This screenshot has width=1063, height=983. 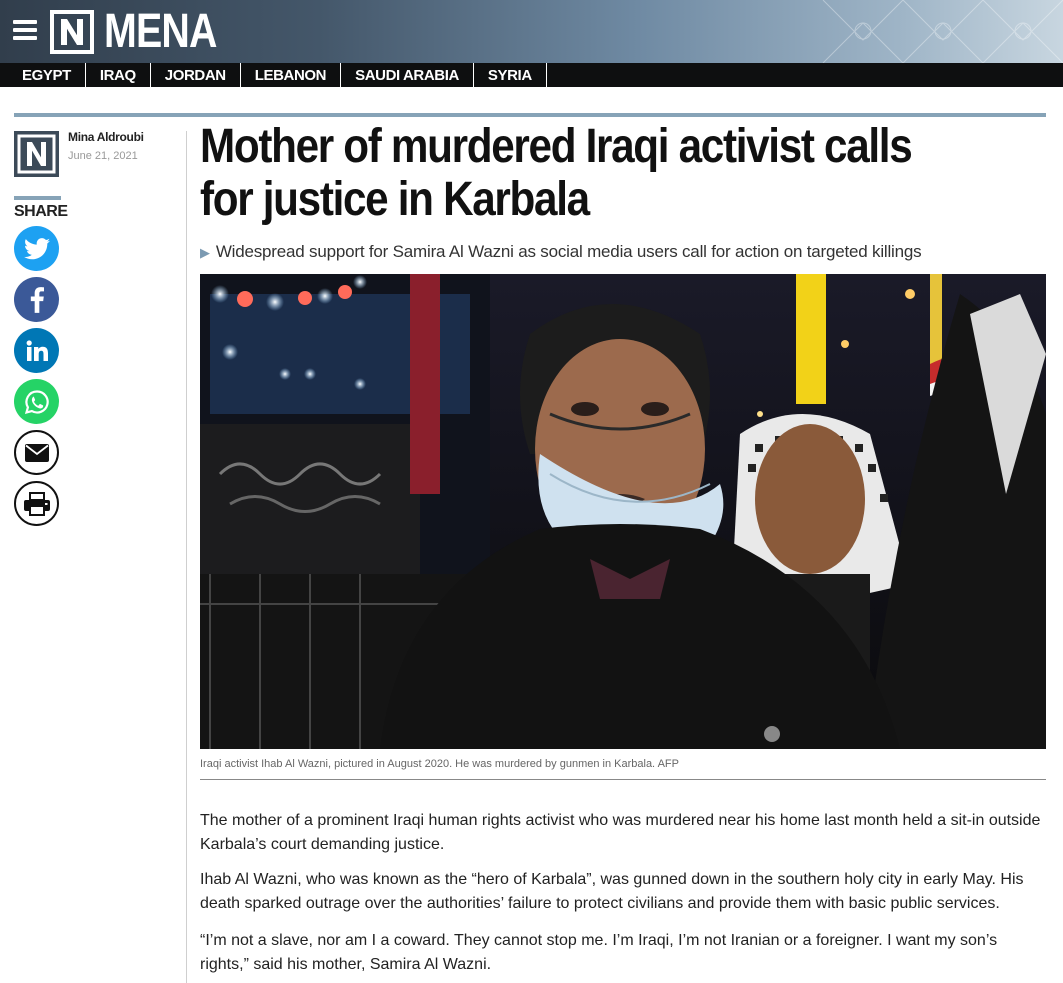 I want to click on twitter-share-button, so click(x=36, y=248).